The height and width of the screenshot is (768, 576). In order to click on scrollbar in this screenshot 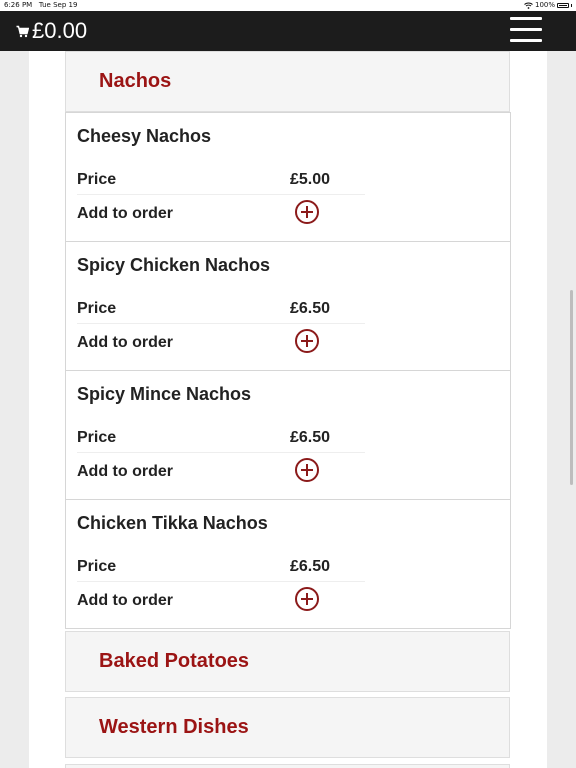, I will do `click(571, 387)`.